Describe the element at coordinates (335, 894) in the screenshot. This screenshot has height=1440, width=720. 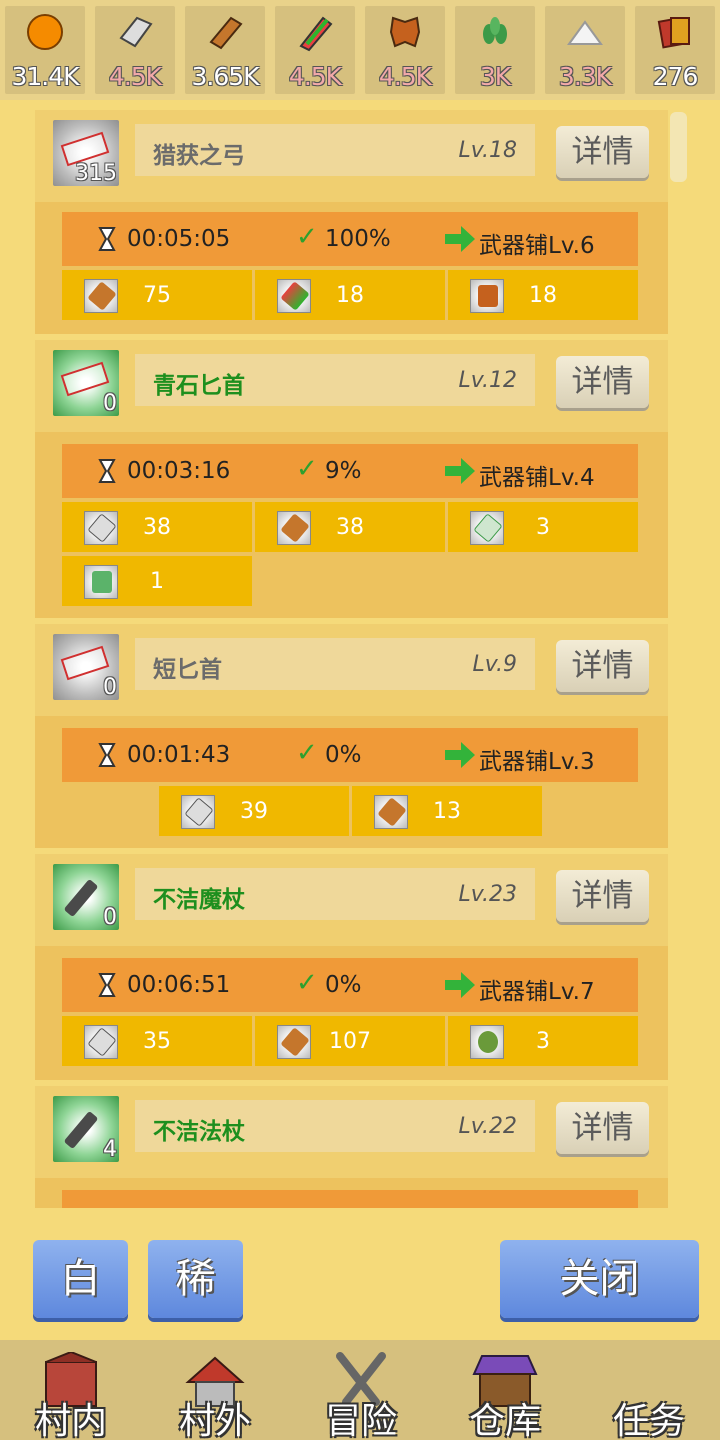
I see `name-plate: 不洁魔杖 Lv.23` at that location.